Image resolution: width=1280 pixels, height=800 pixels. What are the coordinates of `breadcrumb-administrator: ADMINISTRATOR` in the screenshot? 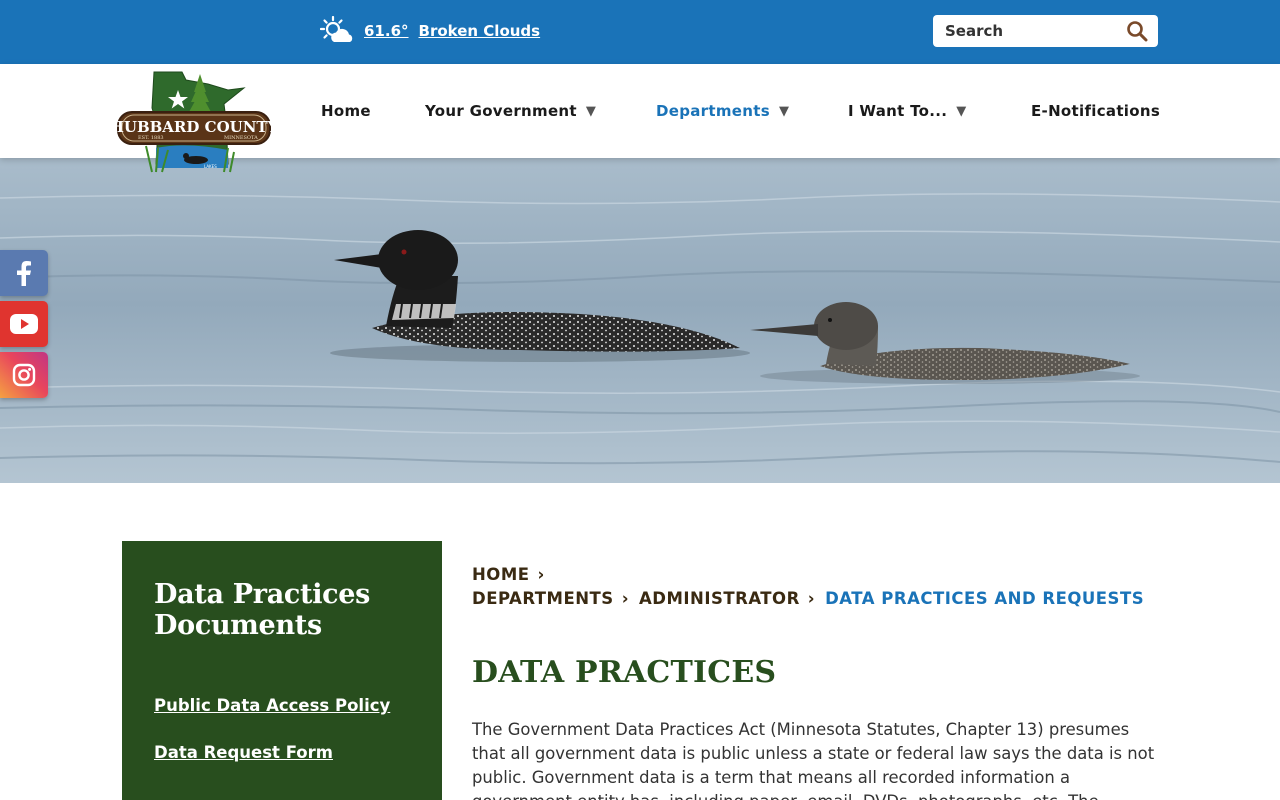 It's located at (719, 598).